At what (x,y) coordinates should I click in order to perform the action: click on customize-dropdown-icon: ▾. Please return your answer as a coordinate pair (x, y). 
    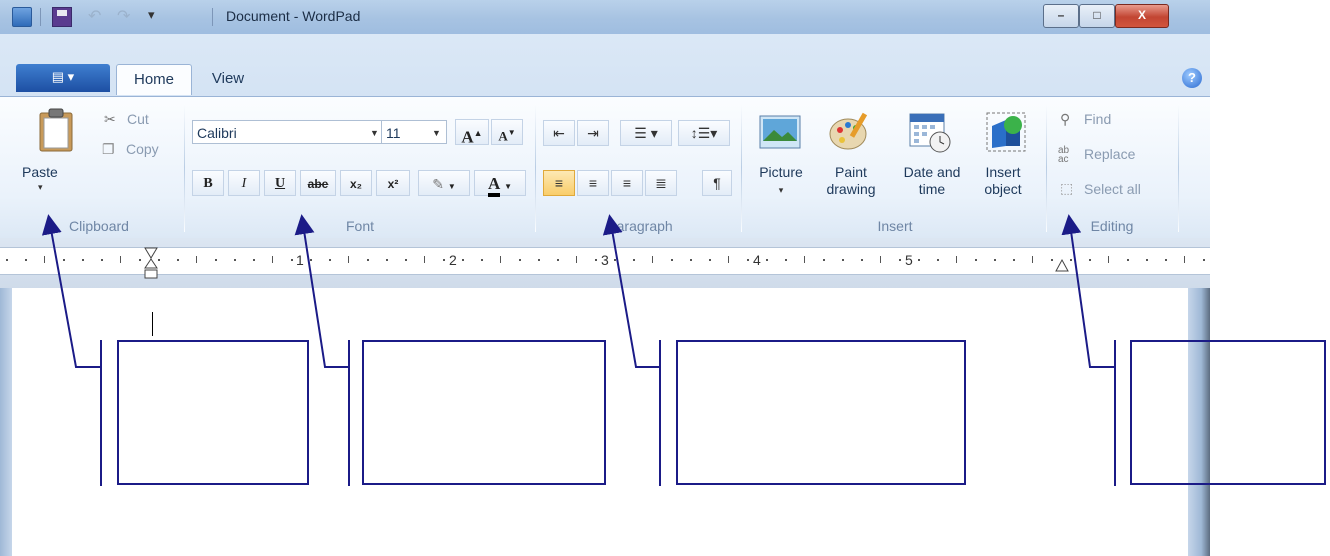
    Looking at the image, I should click on (157, 16).